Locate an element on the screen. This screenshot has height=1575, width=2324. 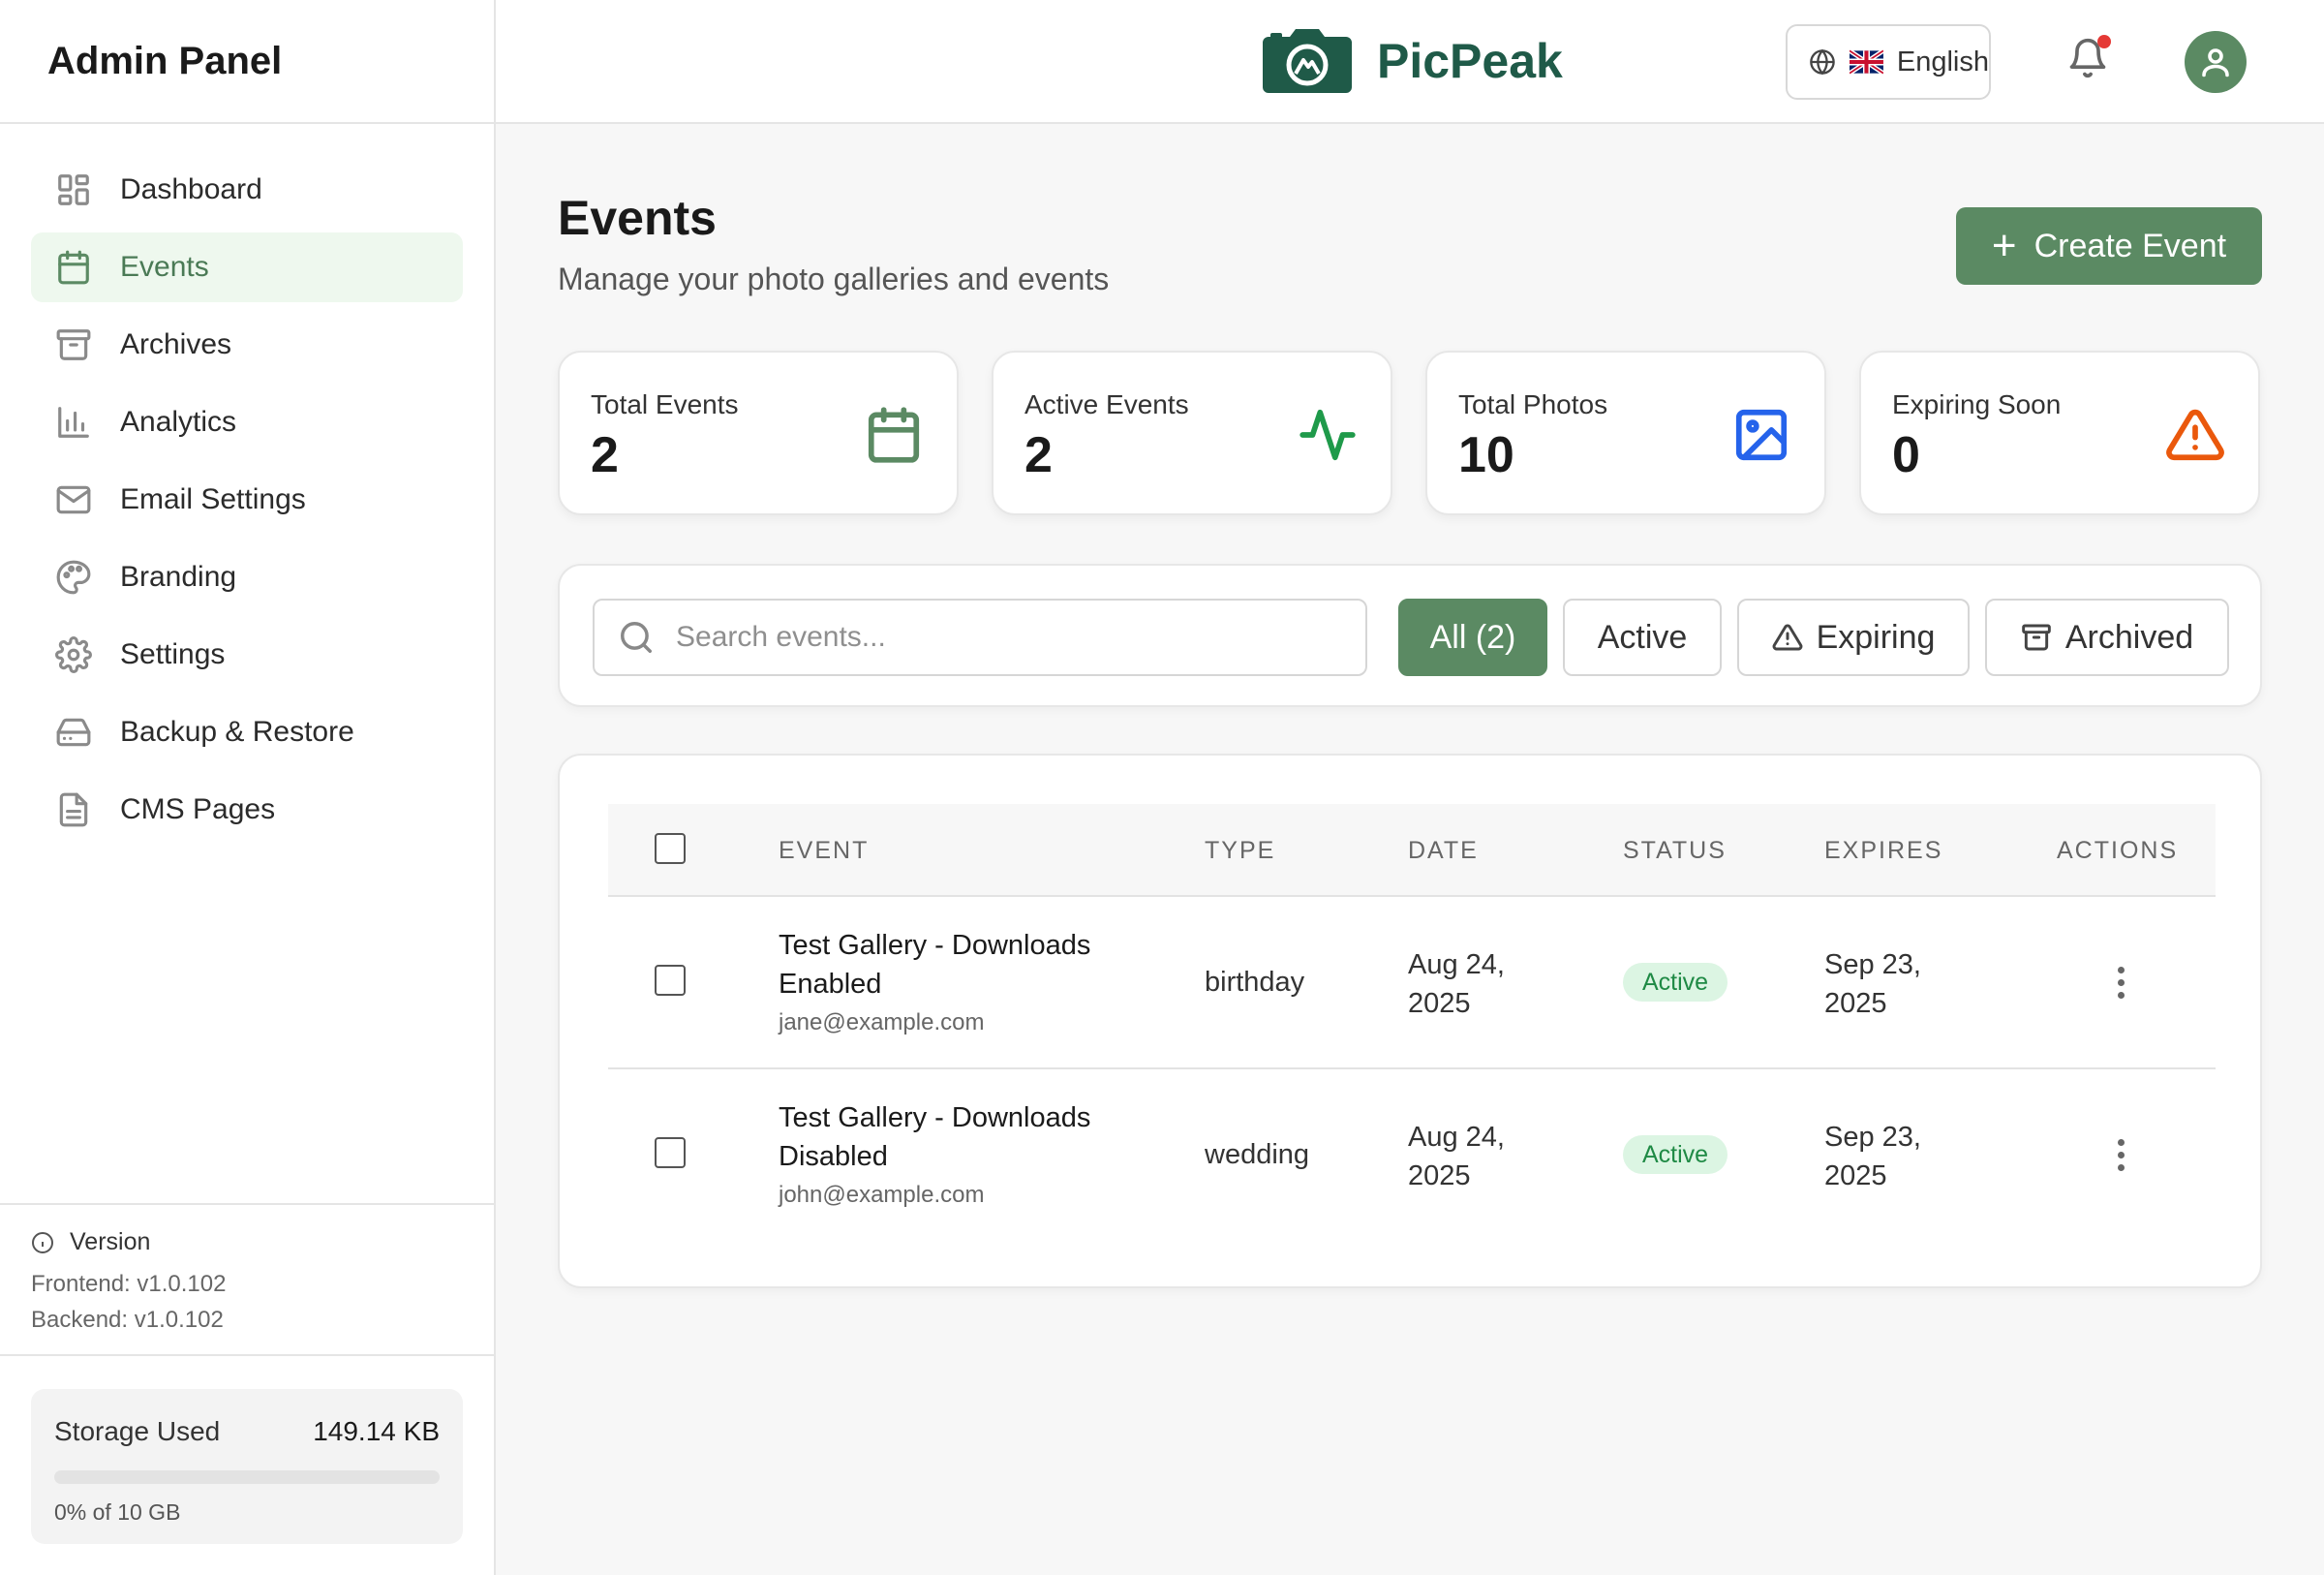
event-type: birthday is located at coordinates (1255, 982).